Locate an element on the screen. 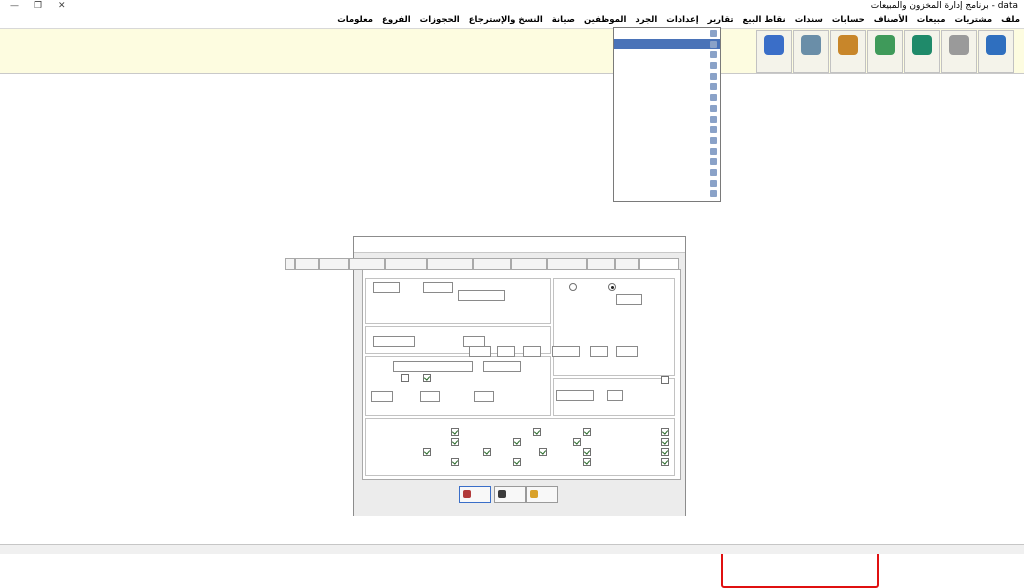 Image resolution: width=1024 pixels, height=588 pixels. branch-name-field is located at coordinates (394, 341).